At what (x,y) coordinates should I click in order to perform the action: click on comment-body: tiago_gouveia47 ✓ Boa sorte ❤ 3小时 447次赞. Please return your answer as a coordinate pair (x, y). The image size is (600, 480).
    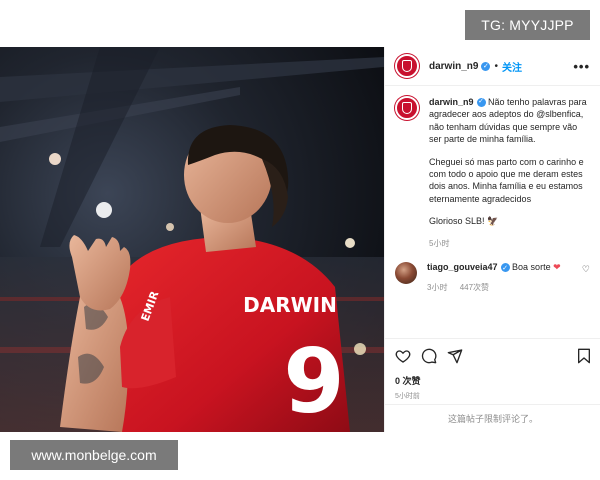
    Looking at the image, I should click on (502, 277).